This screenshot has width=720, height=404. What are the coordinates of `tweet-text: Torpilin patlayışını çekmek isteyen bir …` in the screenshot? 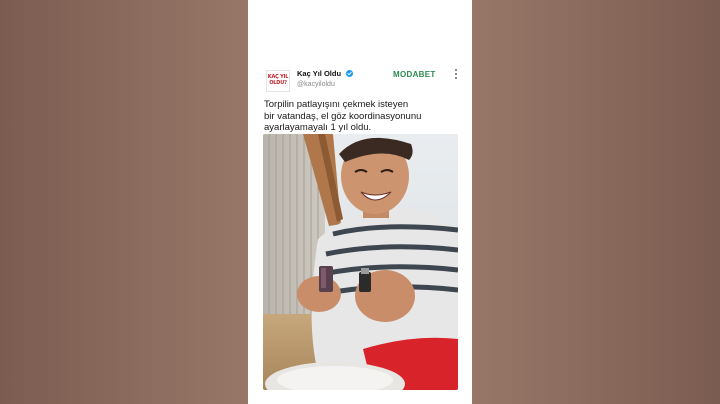 It's located at (362, 116).